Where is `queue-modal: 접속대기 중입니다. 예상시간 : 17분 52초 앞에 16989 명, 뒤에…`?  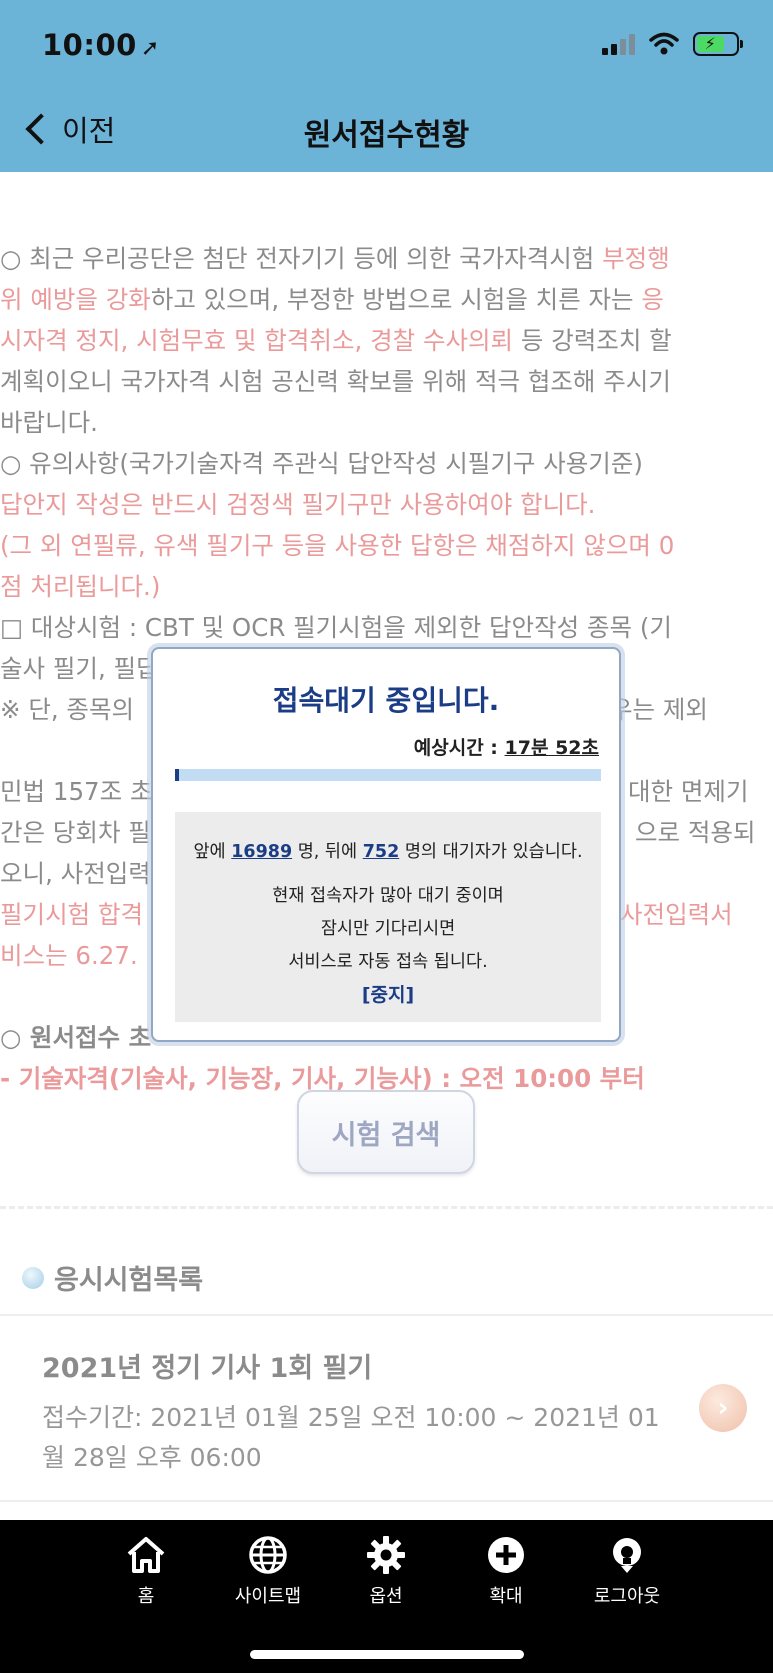
queue-modal: 접속대기 중입니다. 예상시간 : 17분 52초 앞에 16989 명, 뒤에… is located at coordinates (386, 844).